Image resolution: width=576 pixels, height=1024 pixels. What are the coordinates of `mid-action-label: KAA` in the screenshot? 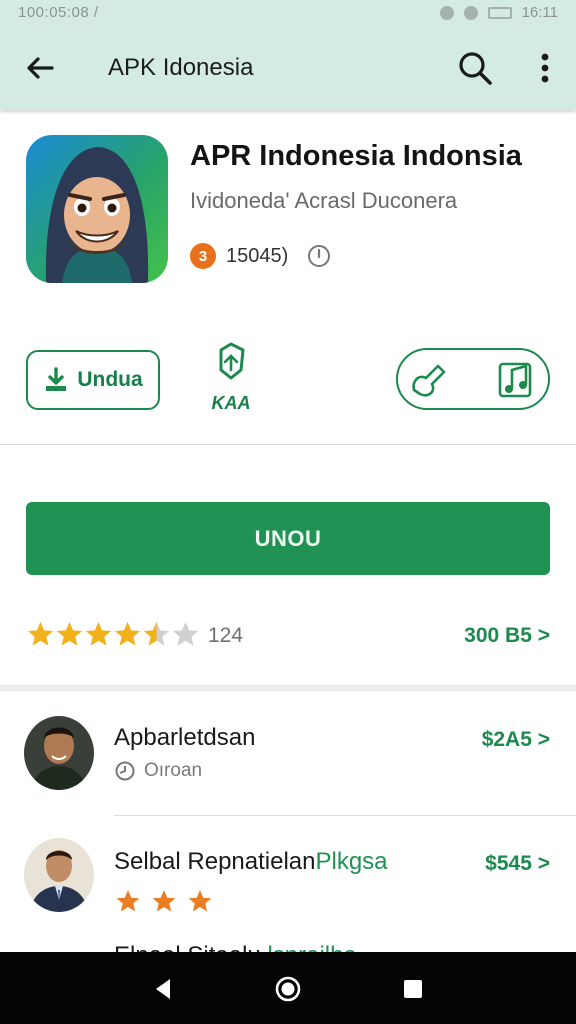 It's located at (231, 403).